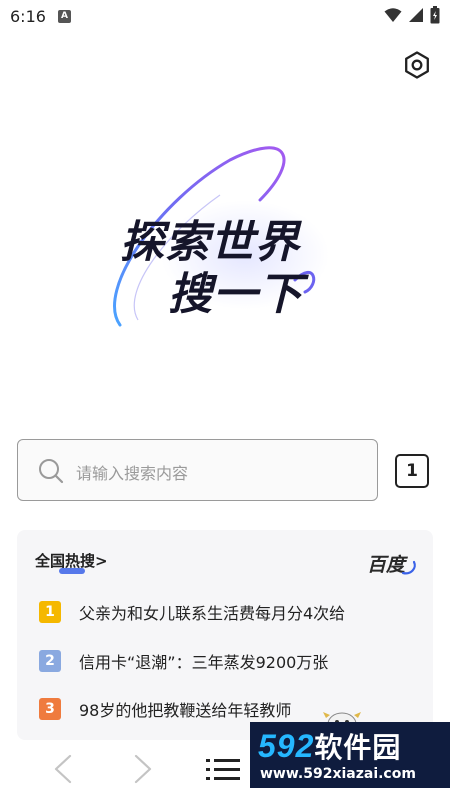  What do you see at coordinates (64, 16) in the screenshot?
I see `notification-badge: A` at bounding box center [64, 16].